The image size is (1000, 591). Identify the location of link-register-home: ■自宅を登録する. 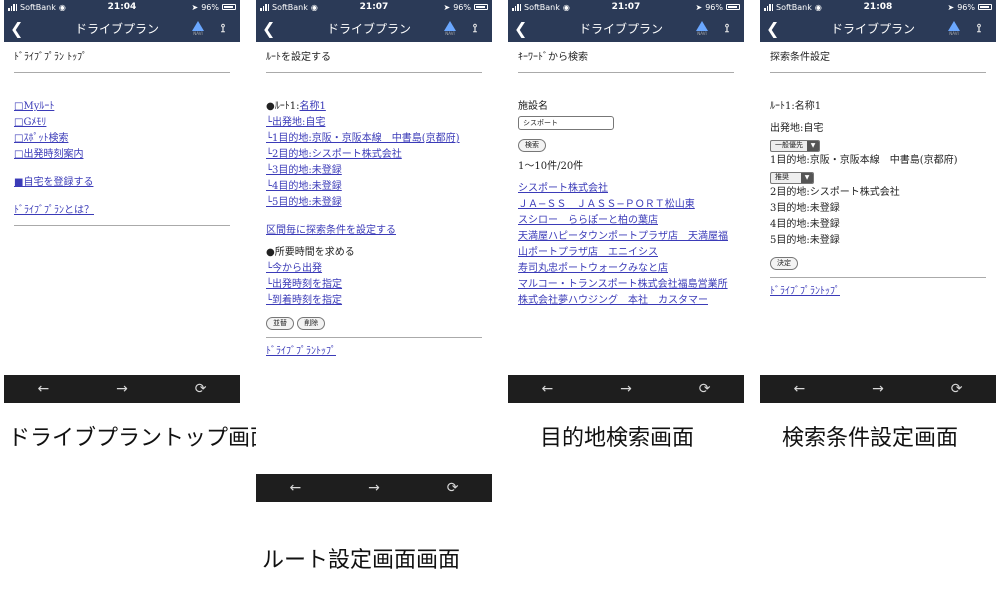
(122, 183).